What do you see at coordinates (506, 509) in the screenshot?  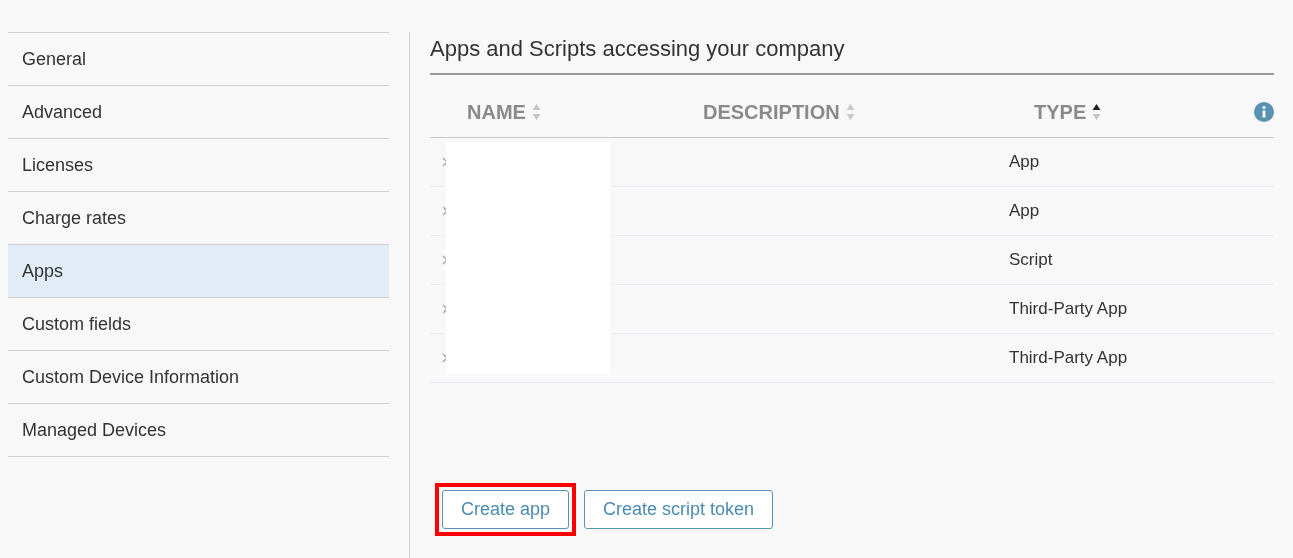 I see `action-button: Create app` at bounding box center [506, 509].